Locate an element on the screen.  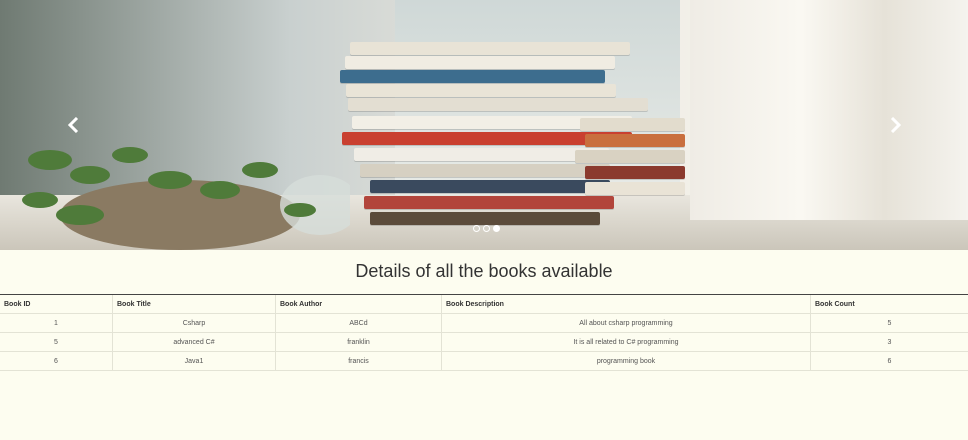
page-title: Details of all the books available is located at coordinates (484, 271).